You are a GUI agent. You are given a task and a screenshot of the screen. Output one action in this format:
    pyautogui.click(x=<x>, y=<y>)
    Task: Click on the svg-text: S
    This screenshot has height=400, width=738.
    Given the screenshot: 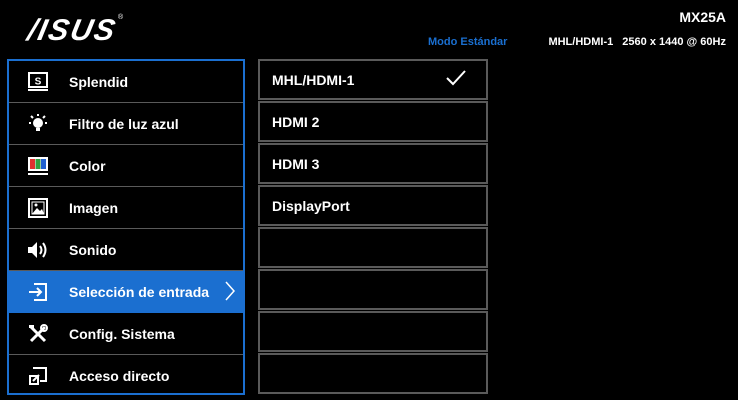 What is the action you would take?
    pyautogui.click(x=38, y=81)
    